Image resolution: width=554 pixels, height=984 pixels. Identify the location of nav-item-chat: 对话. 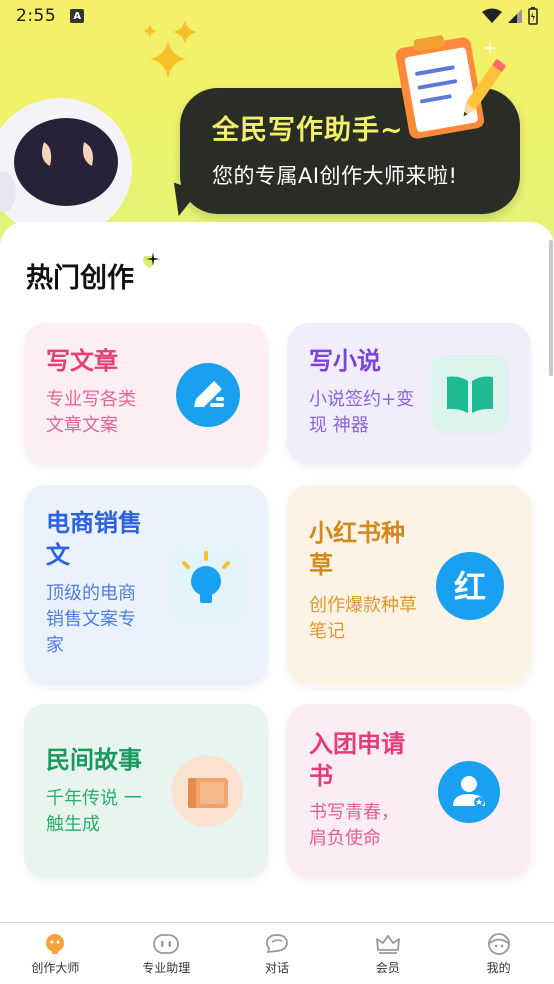
(277, 953).